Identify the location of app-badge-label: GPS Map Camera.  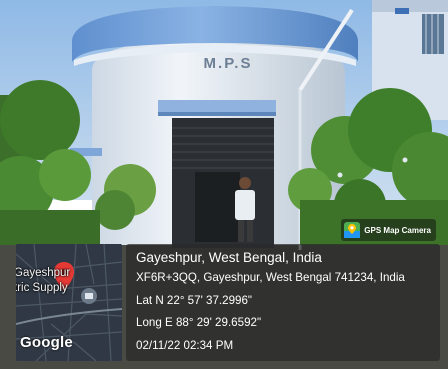
(397, 230).